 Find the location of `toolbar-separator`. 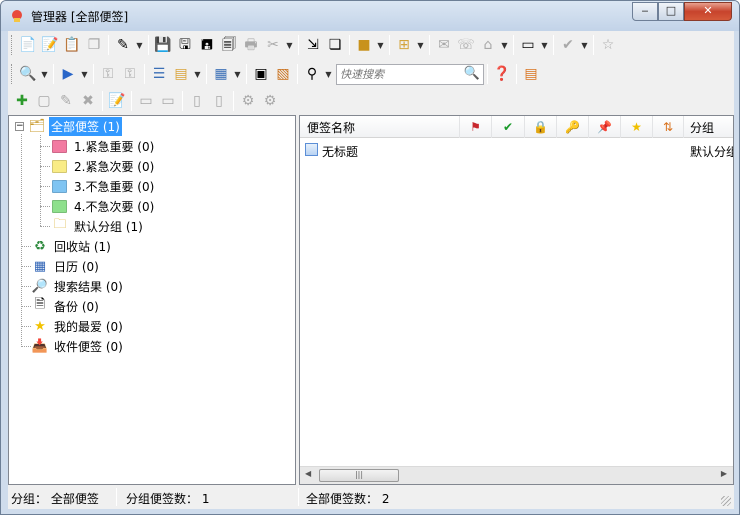

toolbar-separator is located at coordinates (389, 45).